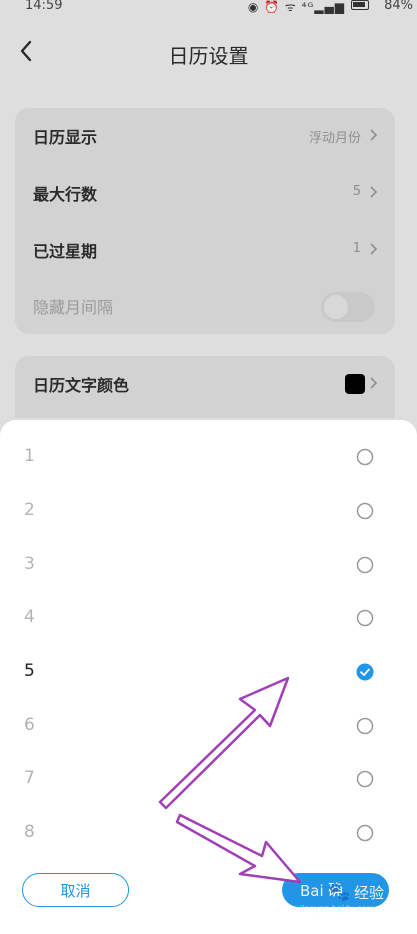  What do you see at coordinates (312, 891) in the screenshot?
I see `watermark-text: Bai` at bounding box center [312, 891].